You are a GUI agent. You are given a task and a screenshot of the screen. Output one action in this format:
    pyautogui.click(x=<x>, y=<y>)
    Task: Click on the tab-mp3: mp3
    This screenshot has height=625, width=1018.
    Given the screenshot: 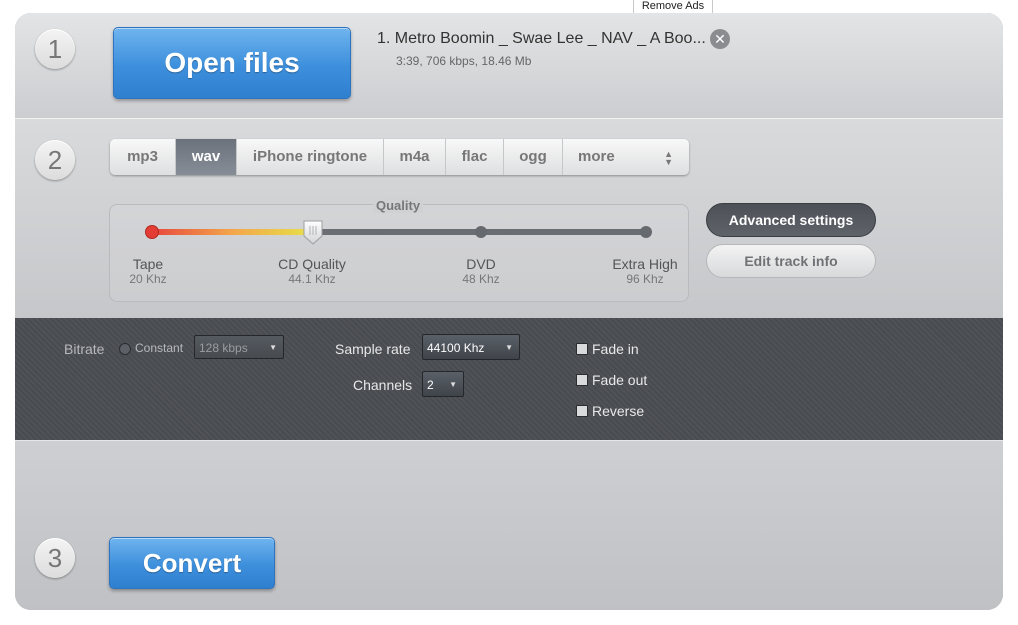 What is the action you would take?
    pyautogui.click(x=143, y=157)
    